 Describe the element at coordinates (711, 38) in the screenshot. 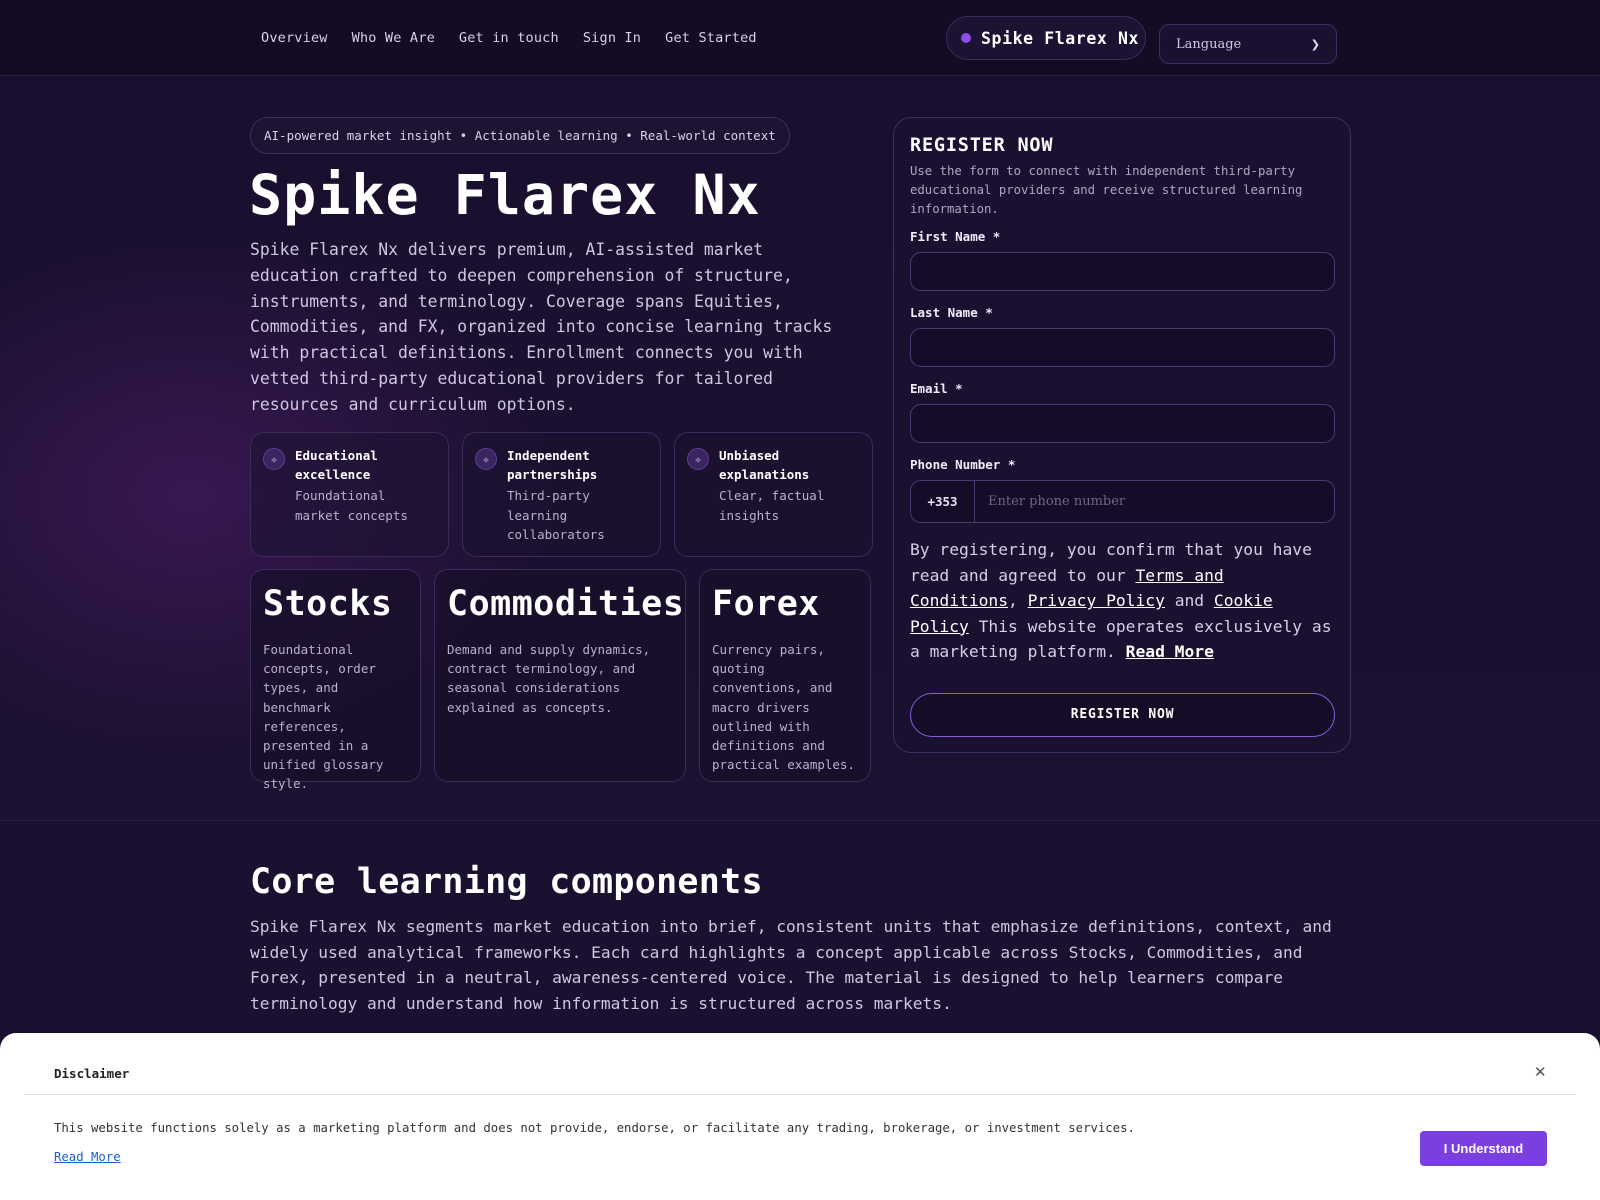

I see `nav-link-get-started: Get Started` at that location.